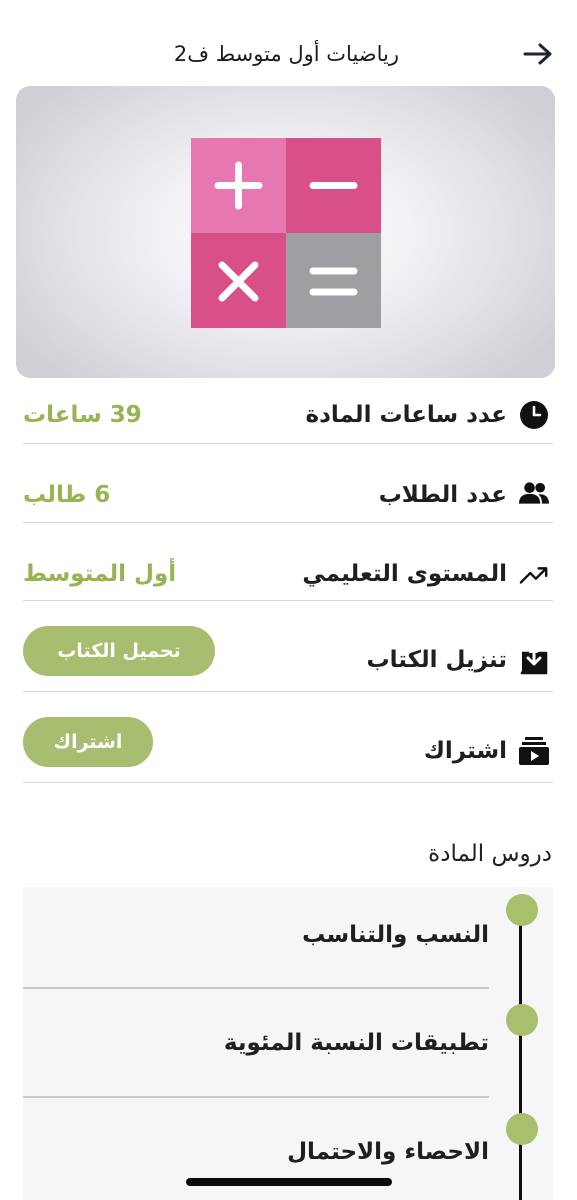 The image size is (577, 1200). Describe the element at coordinates (534, 660) in the screenshot. I see `download-box-icon` at that location.